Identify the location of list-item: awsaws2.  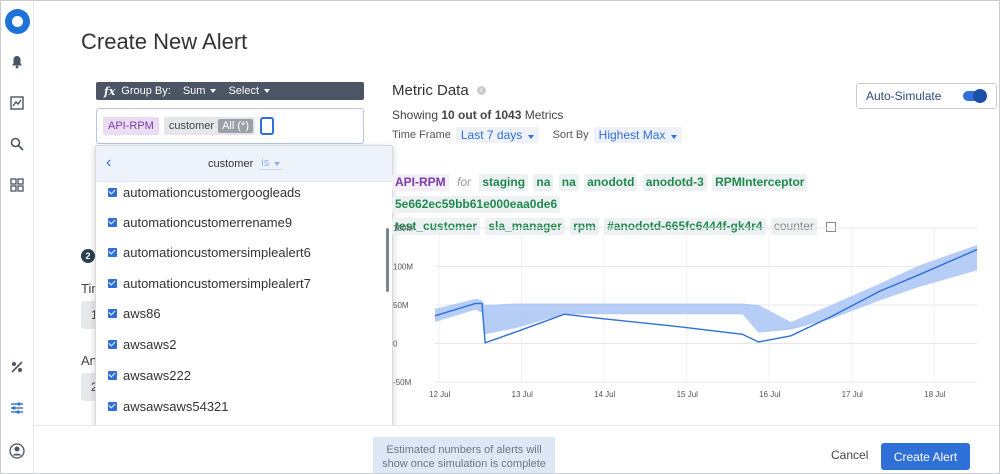
(142, 344).